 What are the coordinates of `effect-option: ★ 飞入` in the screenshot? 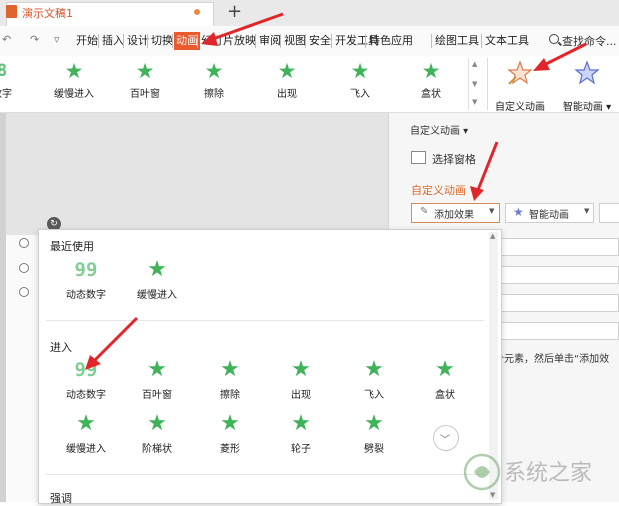 It's located at (374, 379).